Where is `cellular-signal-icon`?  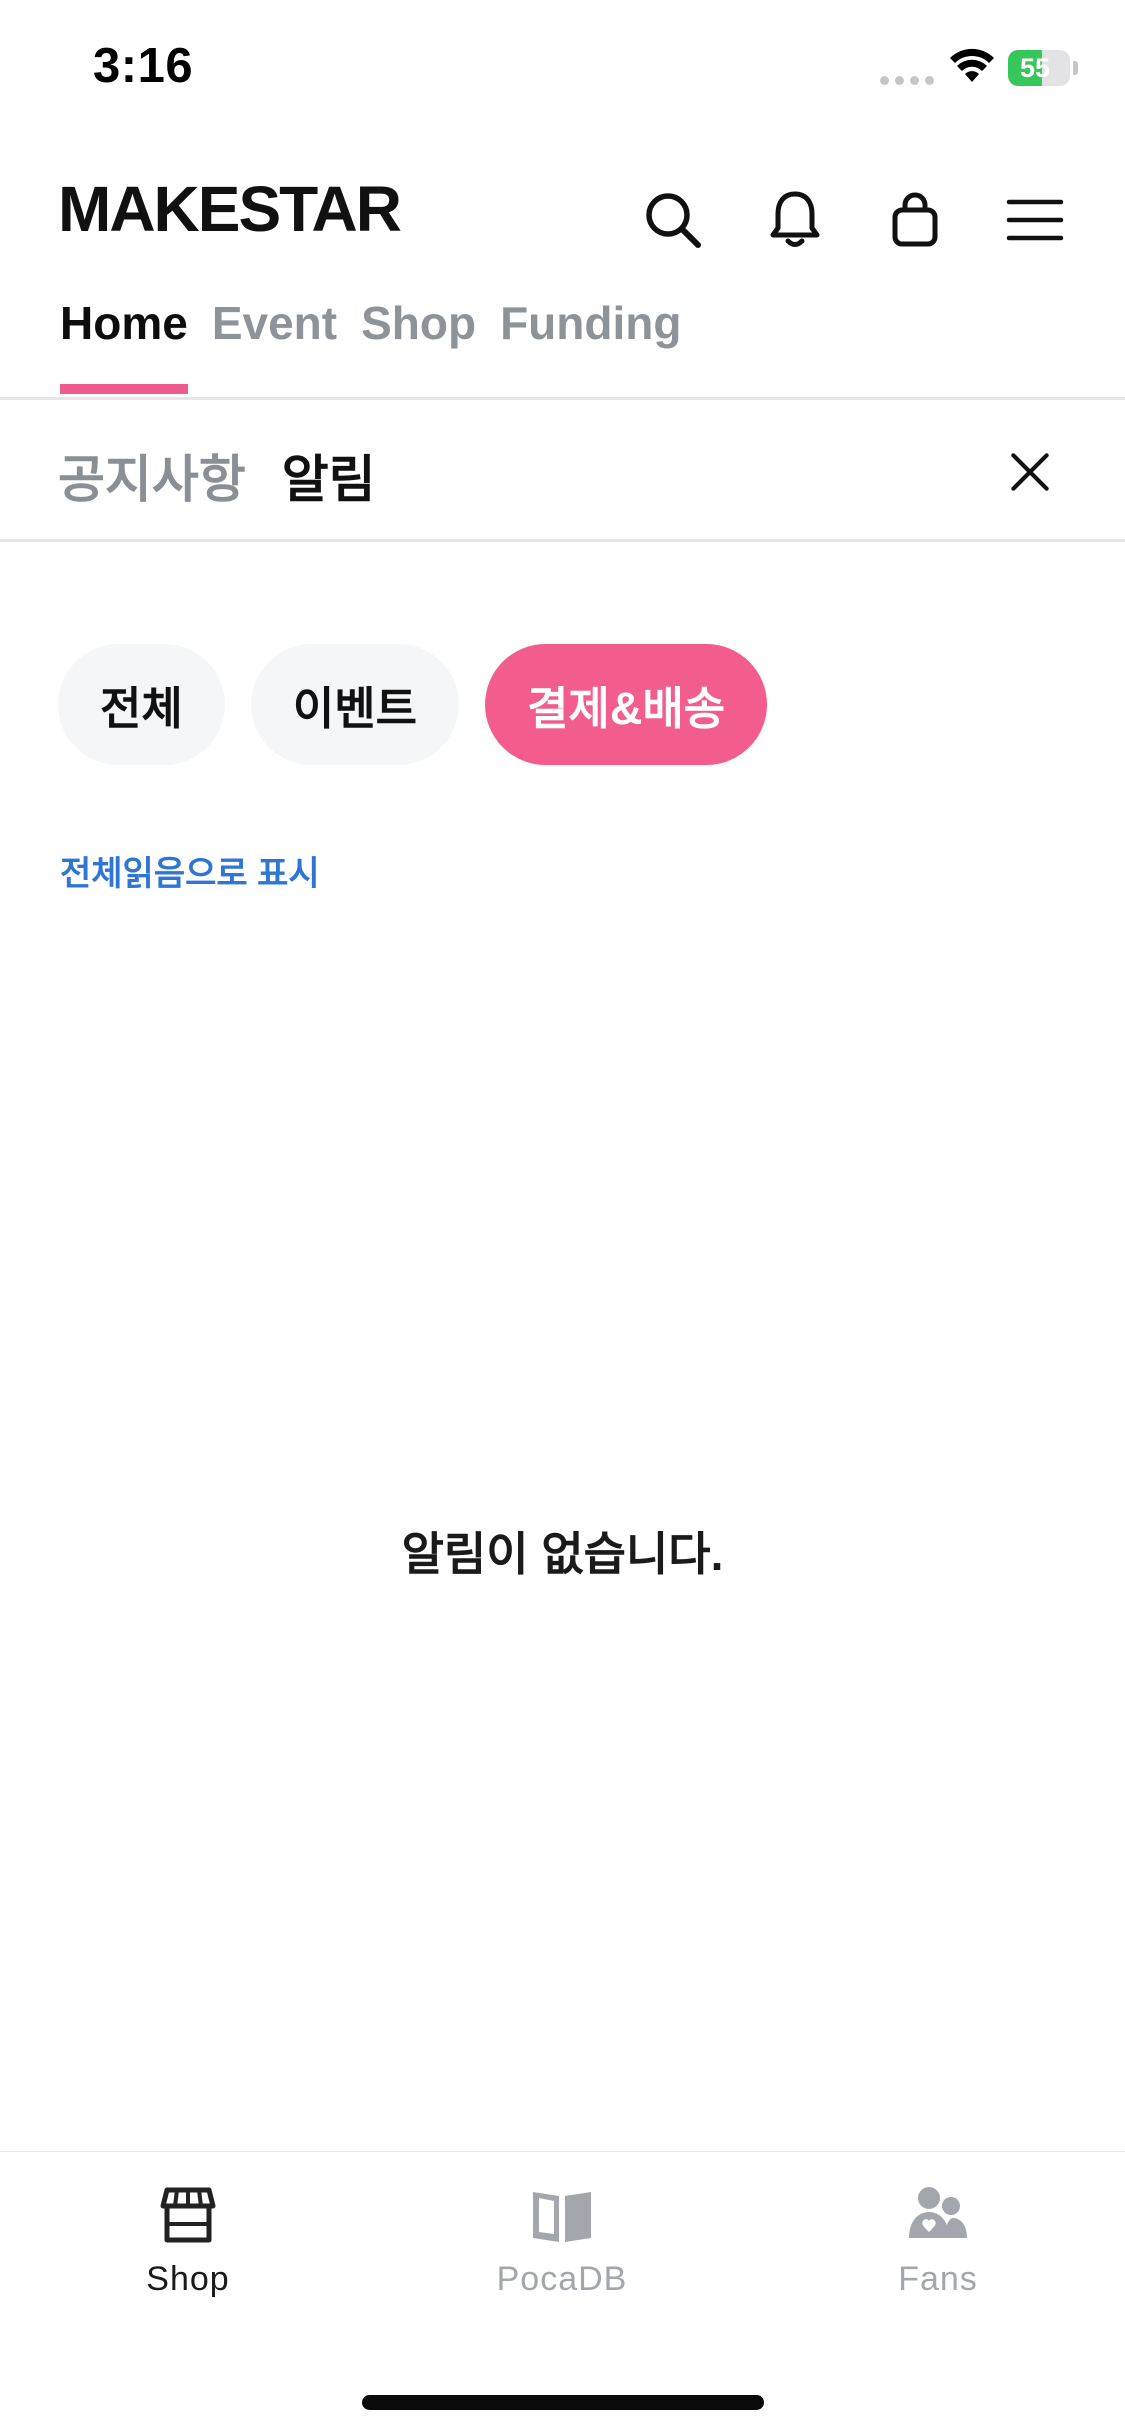
cellular-signal-icon is located at coordinates (907, 80).